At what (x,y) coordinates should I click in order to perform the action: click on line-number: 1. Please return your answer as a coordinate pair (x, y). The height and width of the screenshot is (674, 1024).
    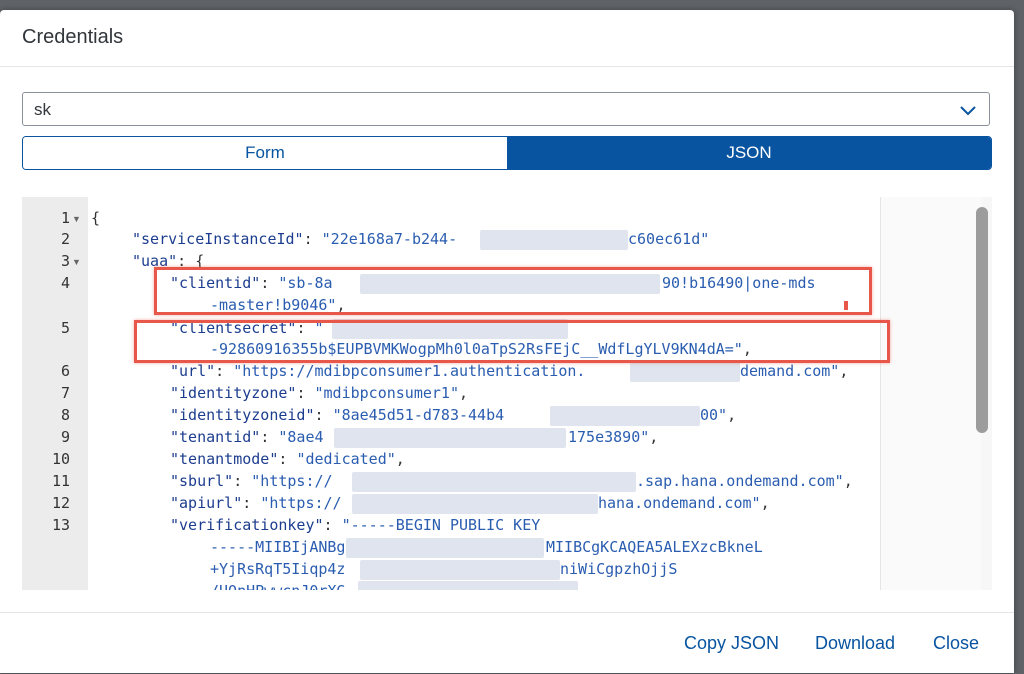
    Looking at the image, I should click on (65, 218).